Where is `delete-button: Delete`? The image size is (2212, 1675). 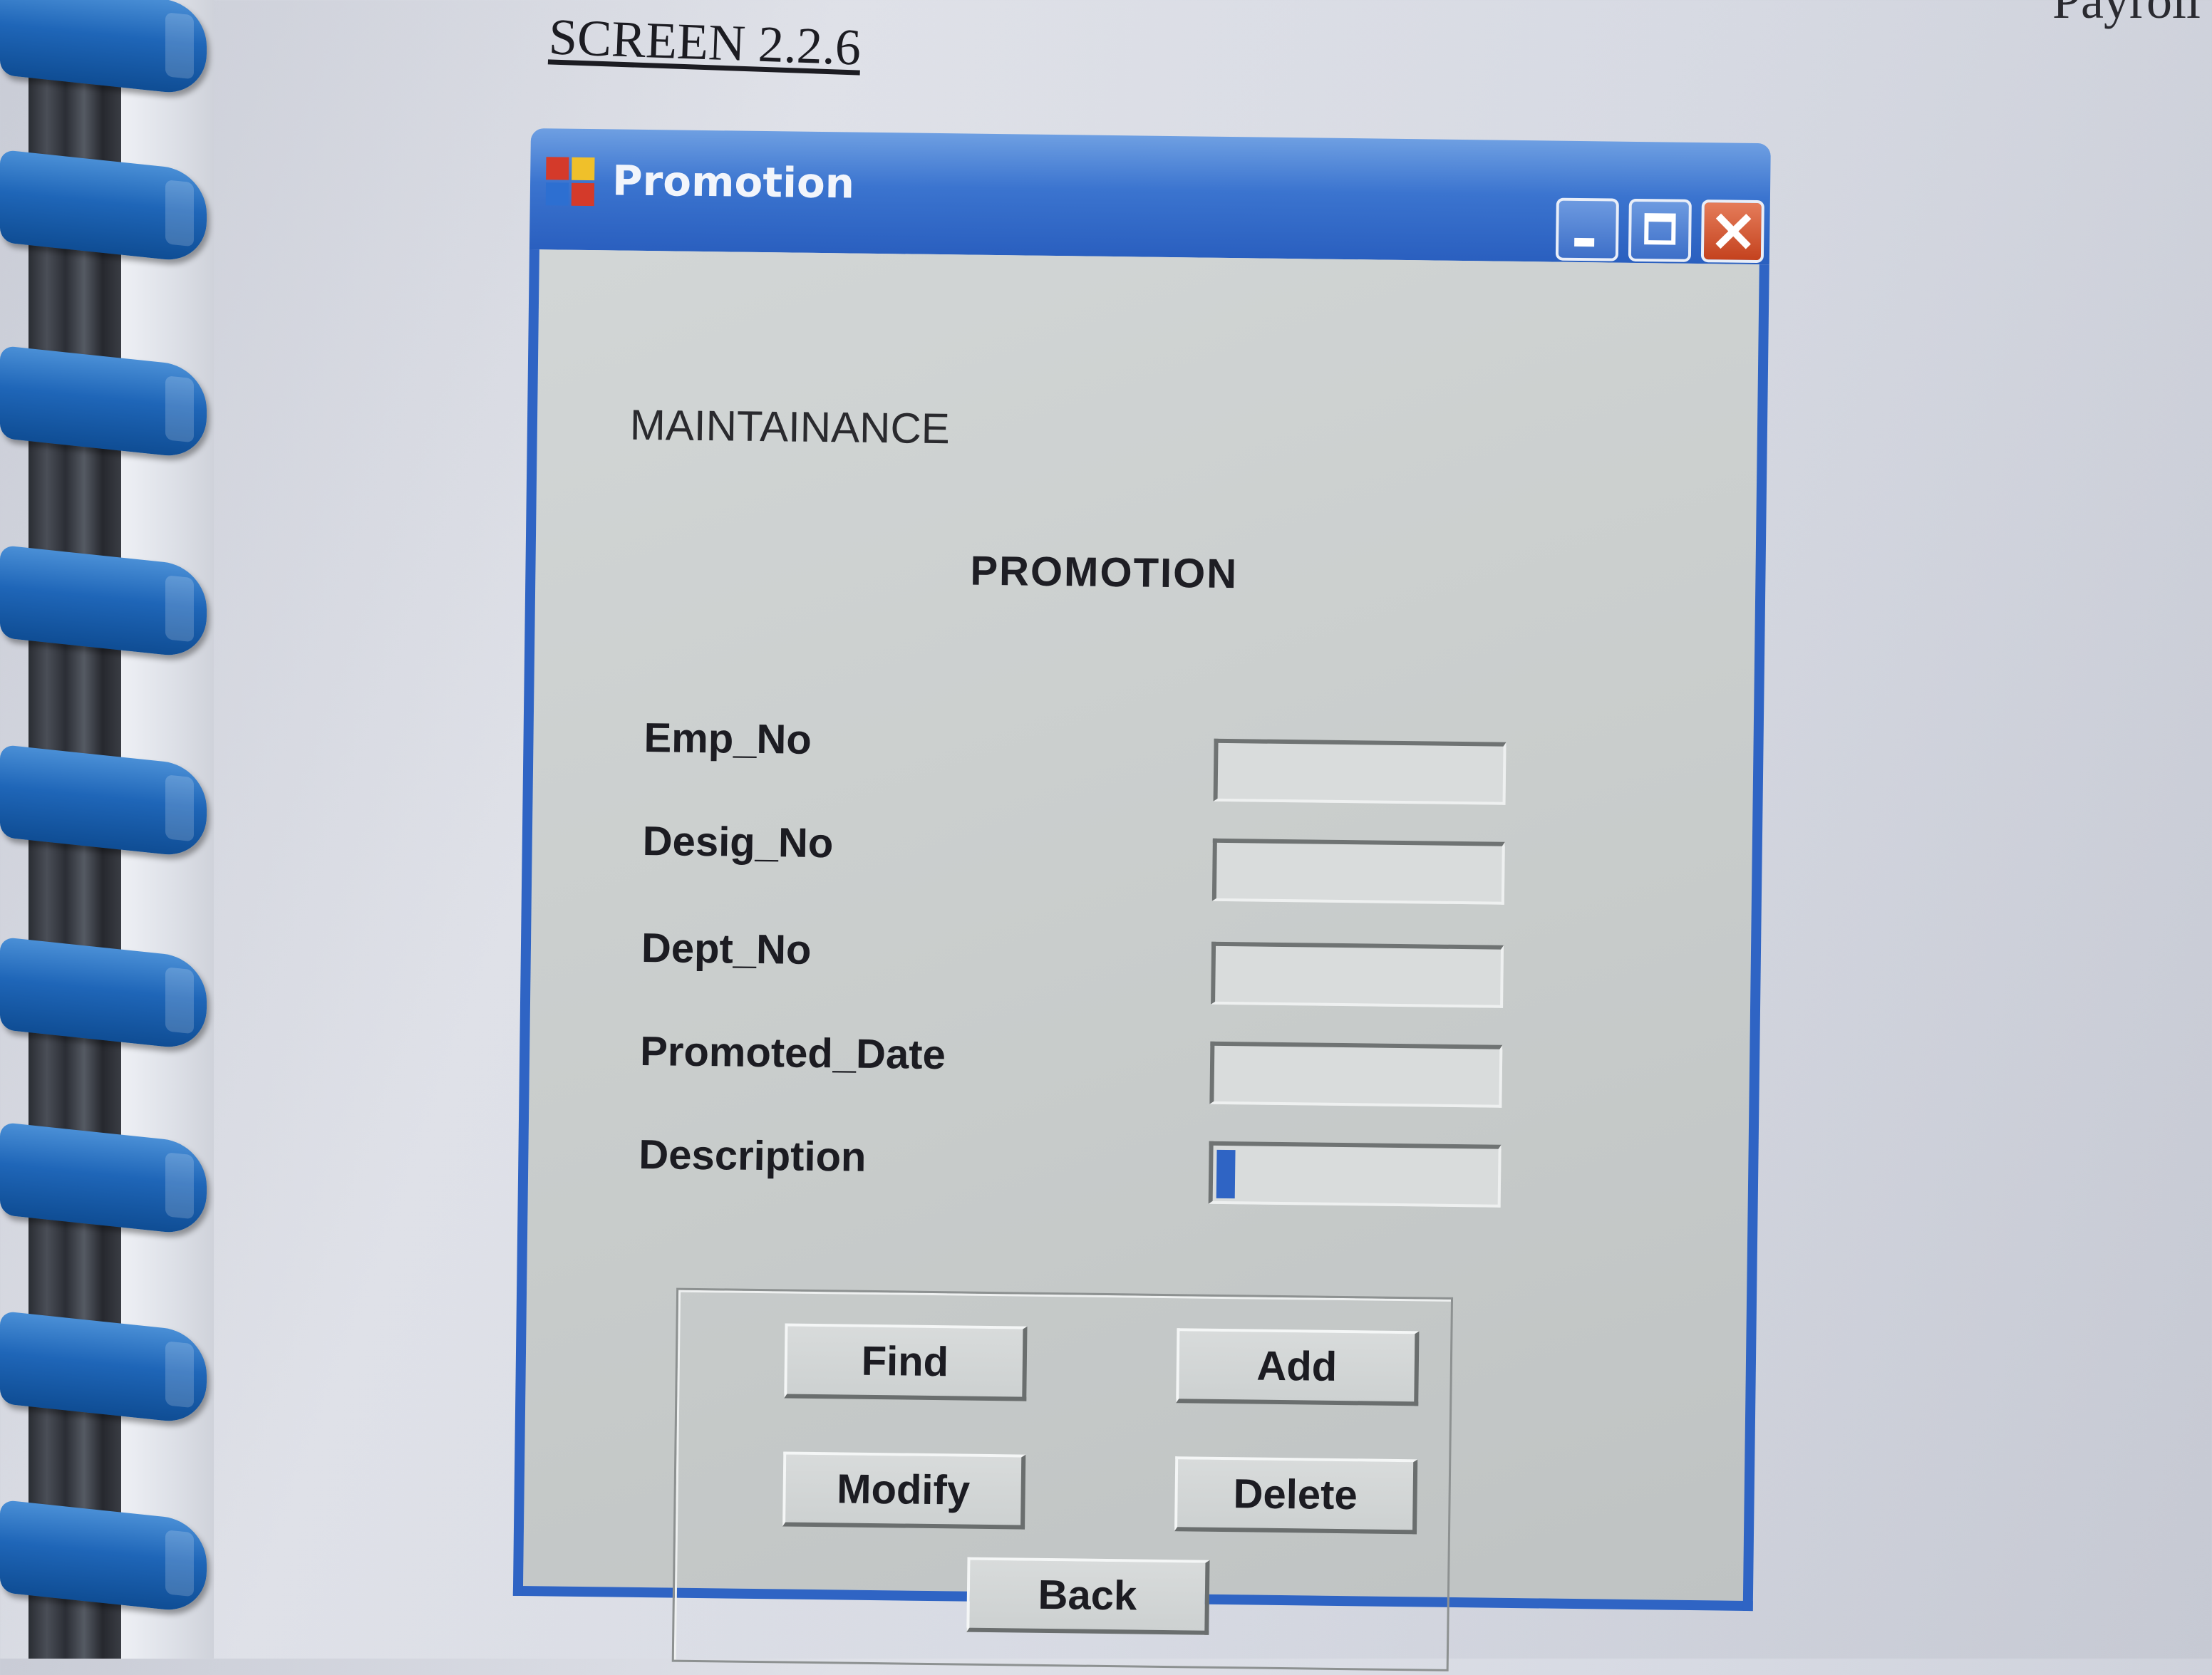
delete-button: Delete is located at coordinates (1296, 1495).